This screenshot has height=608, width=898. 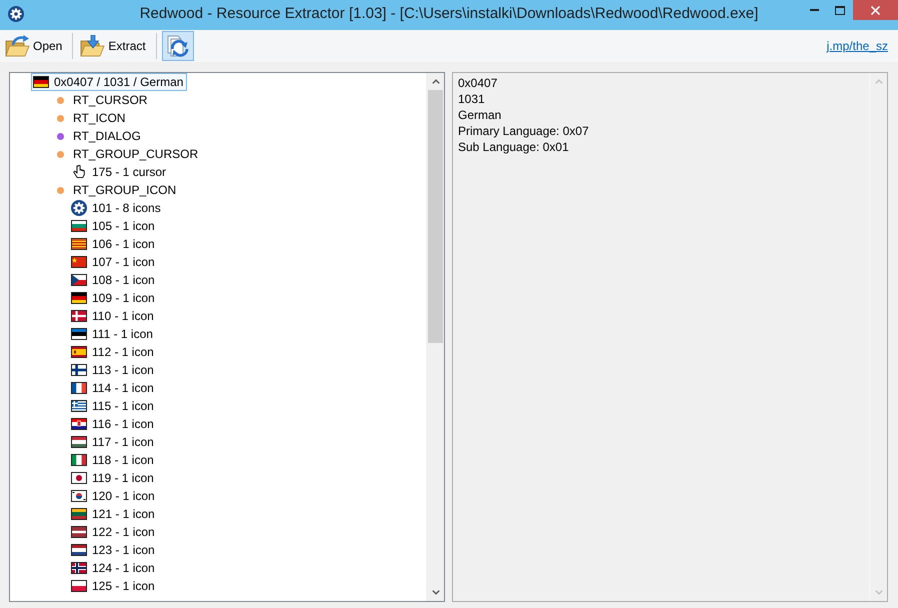 What do you see at coordinates (79, 532) in the screenshot?
I see `latvian-flag-icon` at bounding box center [79, 532].